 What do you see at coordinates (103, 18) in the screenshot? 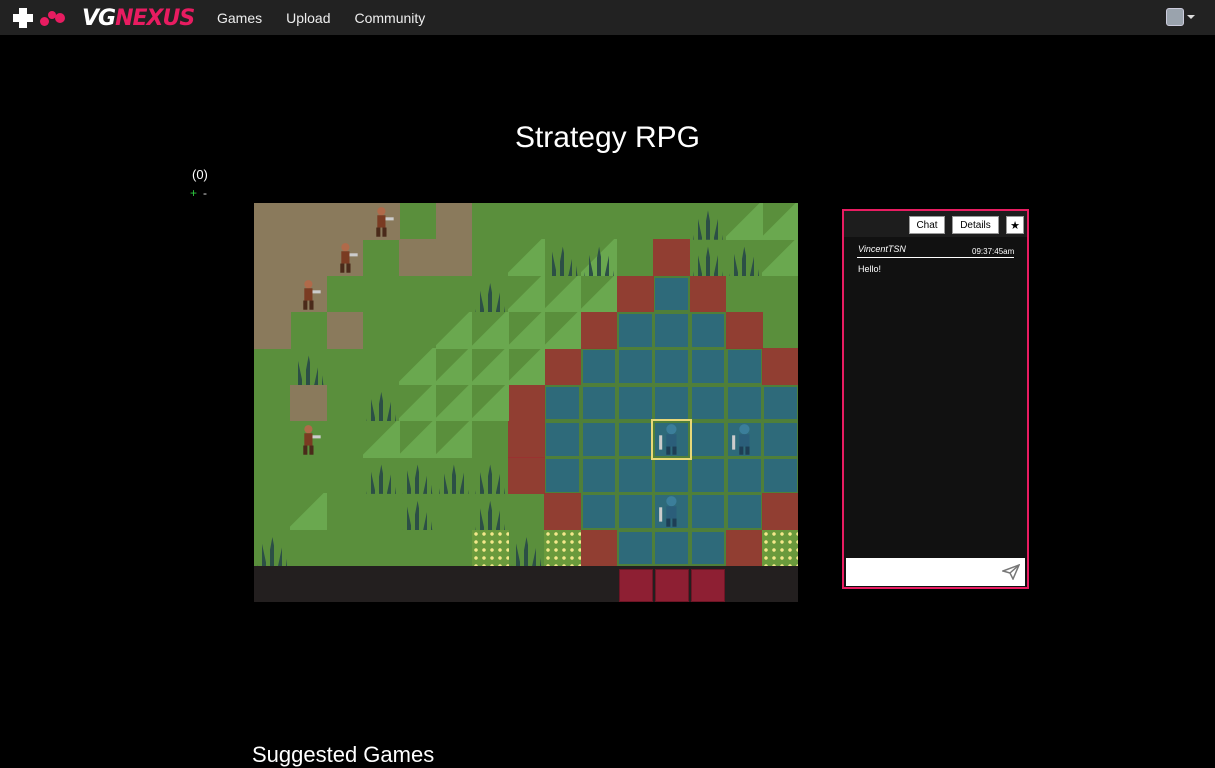
I see `site-logo: VGNEXUS` at bounding box center [103, 18].